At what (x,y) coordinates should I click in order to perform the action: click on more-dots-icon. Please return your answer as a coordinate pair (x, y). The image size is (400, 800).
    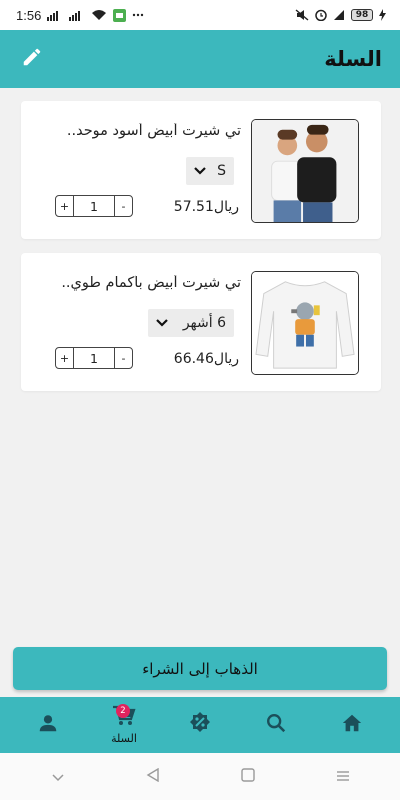
    Looking at the image, I should click on (138, 15).